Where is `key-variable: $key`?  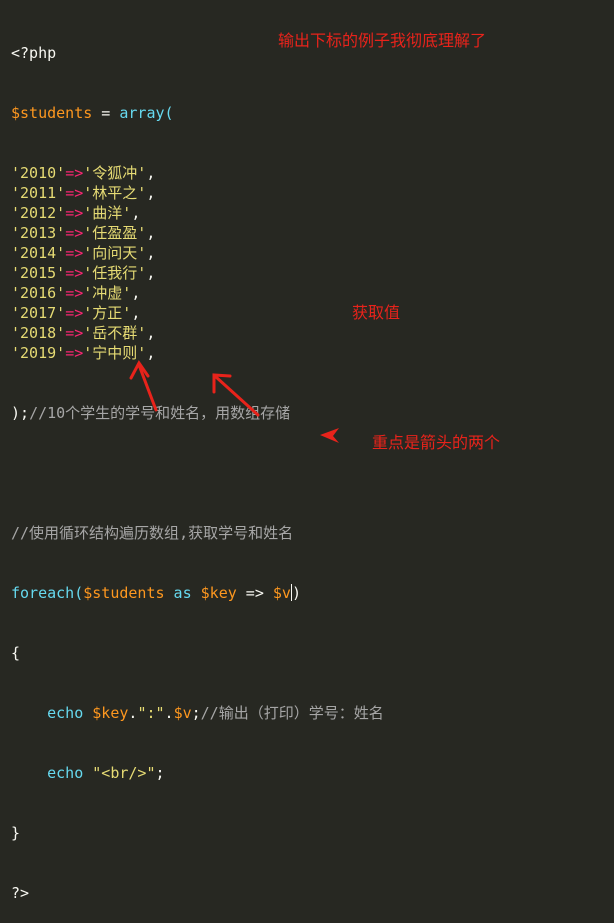 key-variable: $key is located at coordinates (218, 593).